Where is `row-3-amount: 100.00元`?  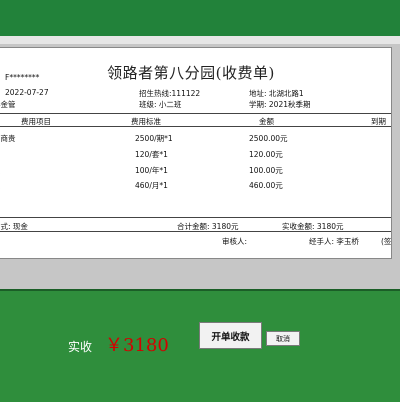 row-3-amount: 100.00元 is located at coordinates (266, 170).